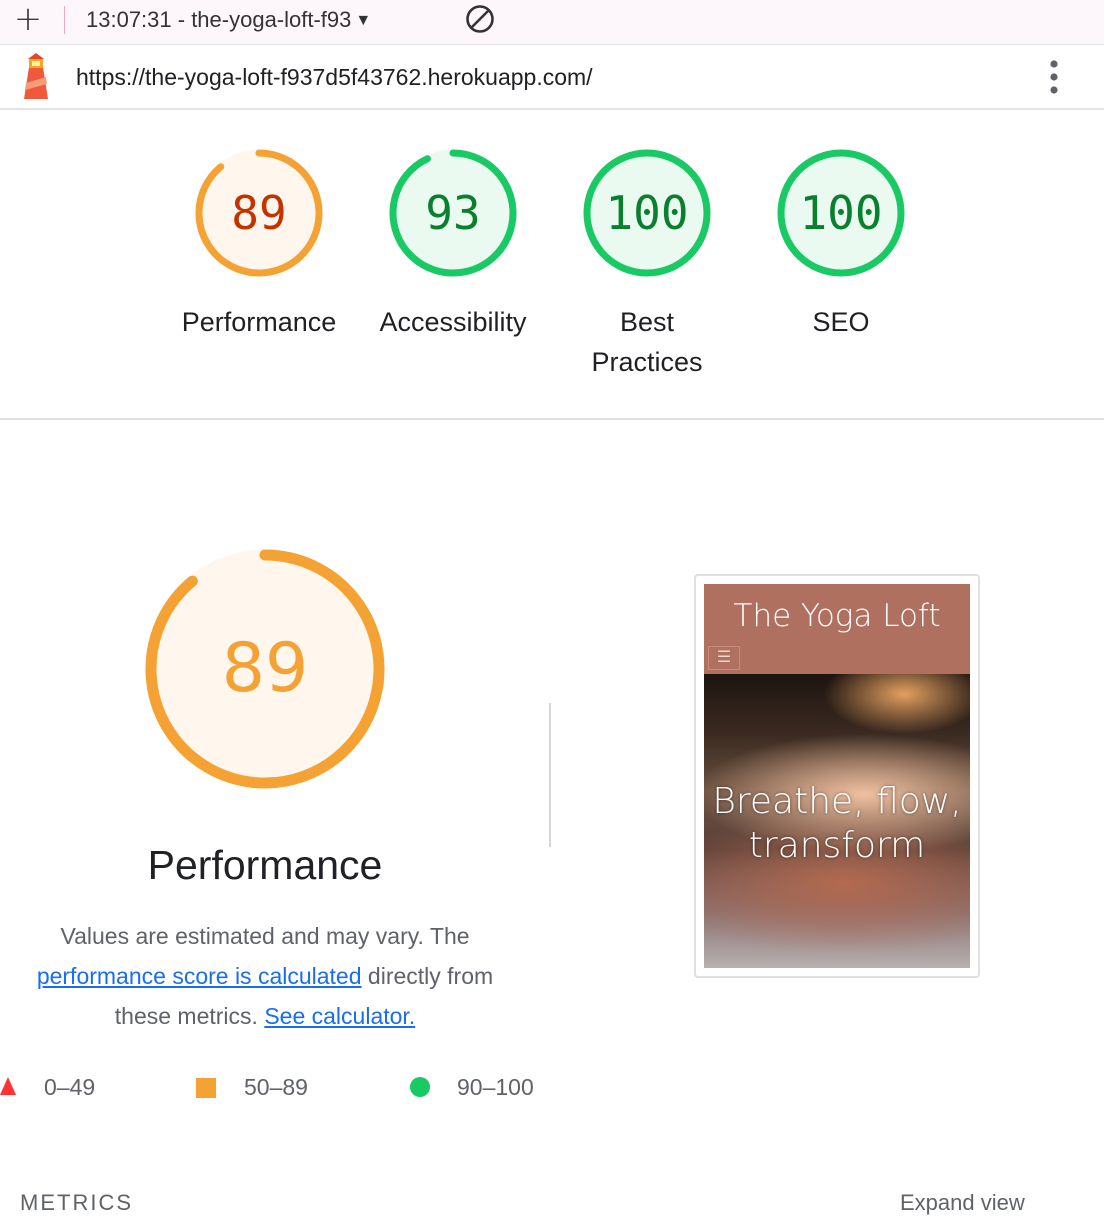 The image size is (1104, 1216). What do you see at coordinates (841, 322) in the screenshot?
I see `gauge-label: SEO` at bounding box center [841, 322].